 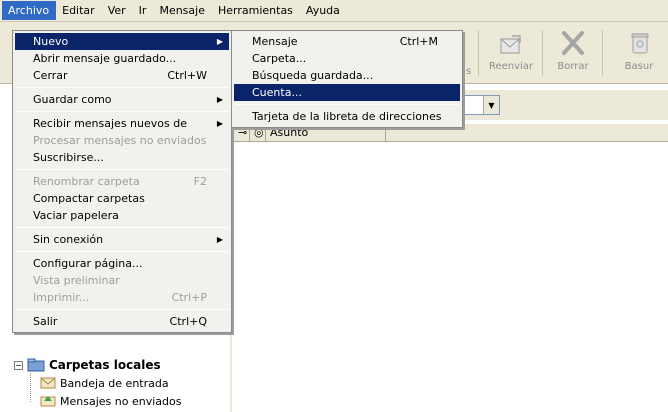 I want to click on folder-inbox-label: Bandeja de entrada, so click(x=114, y=383).